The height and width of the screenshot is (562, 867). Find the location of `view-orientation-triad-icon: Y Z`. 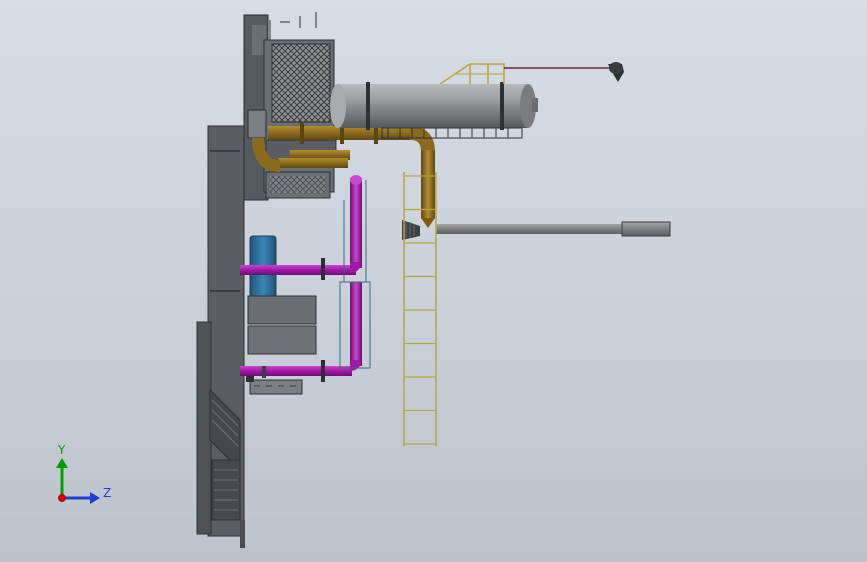

view-orientation-triad-icon: Y Z is located at coordinates (83, 473).